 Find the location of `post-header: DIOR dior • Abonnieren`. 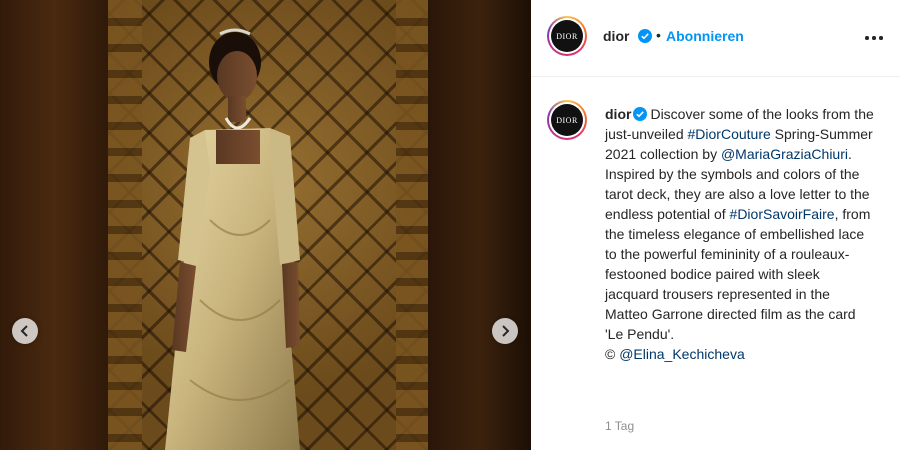

post-header: DIOR dior • Abonnieren is located at coordinates (715, 38).